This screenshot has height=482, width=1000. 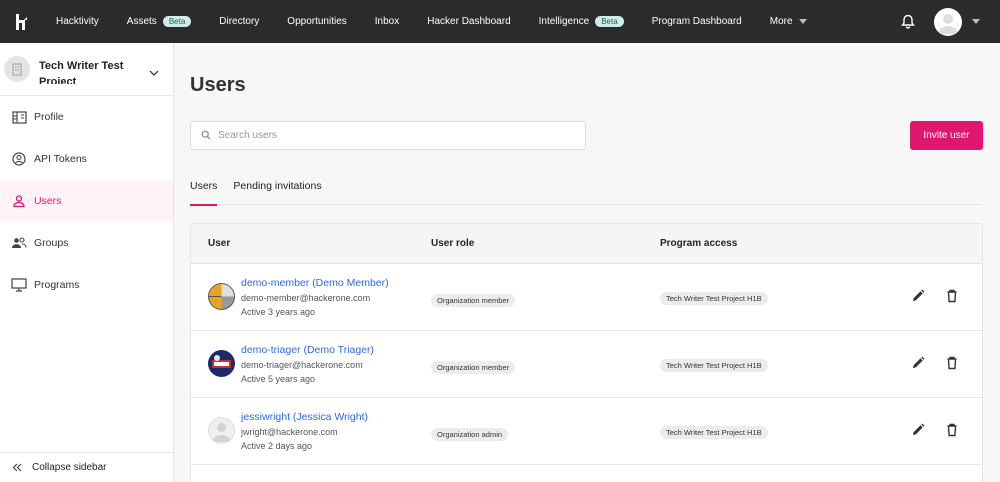 What do you see at coordinates (206, 136) in the screenshot?
I see `search-icon` at bounding box center [206, 136].